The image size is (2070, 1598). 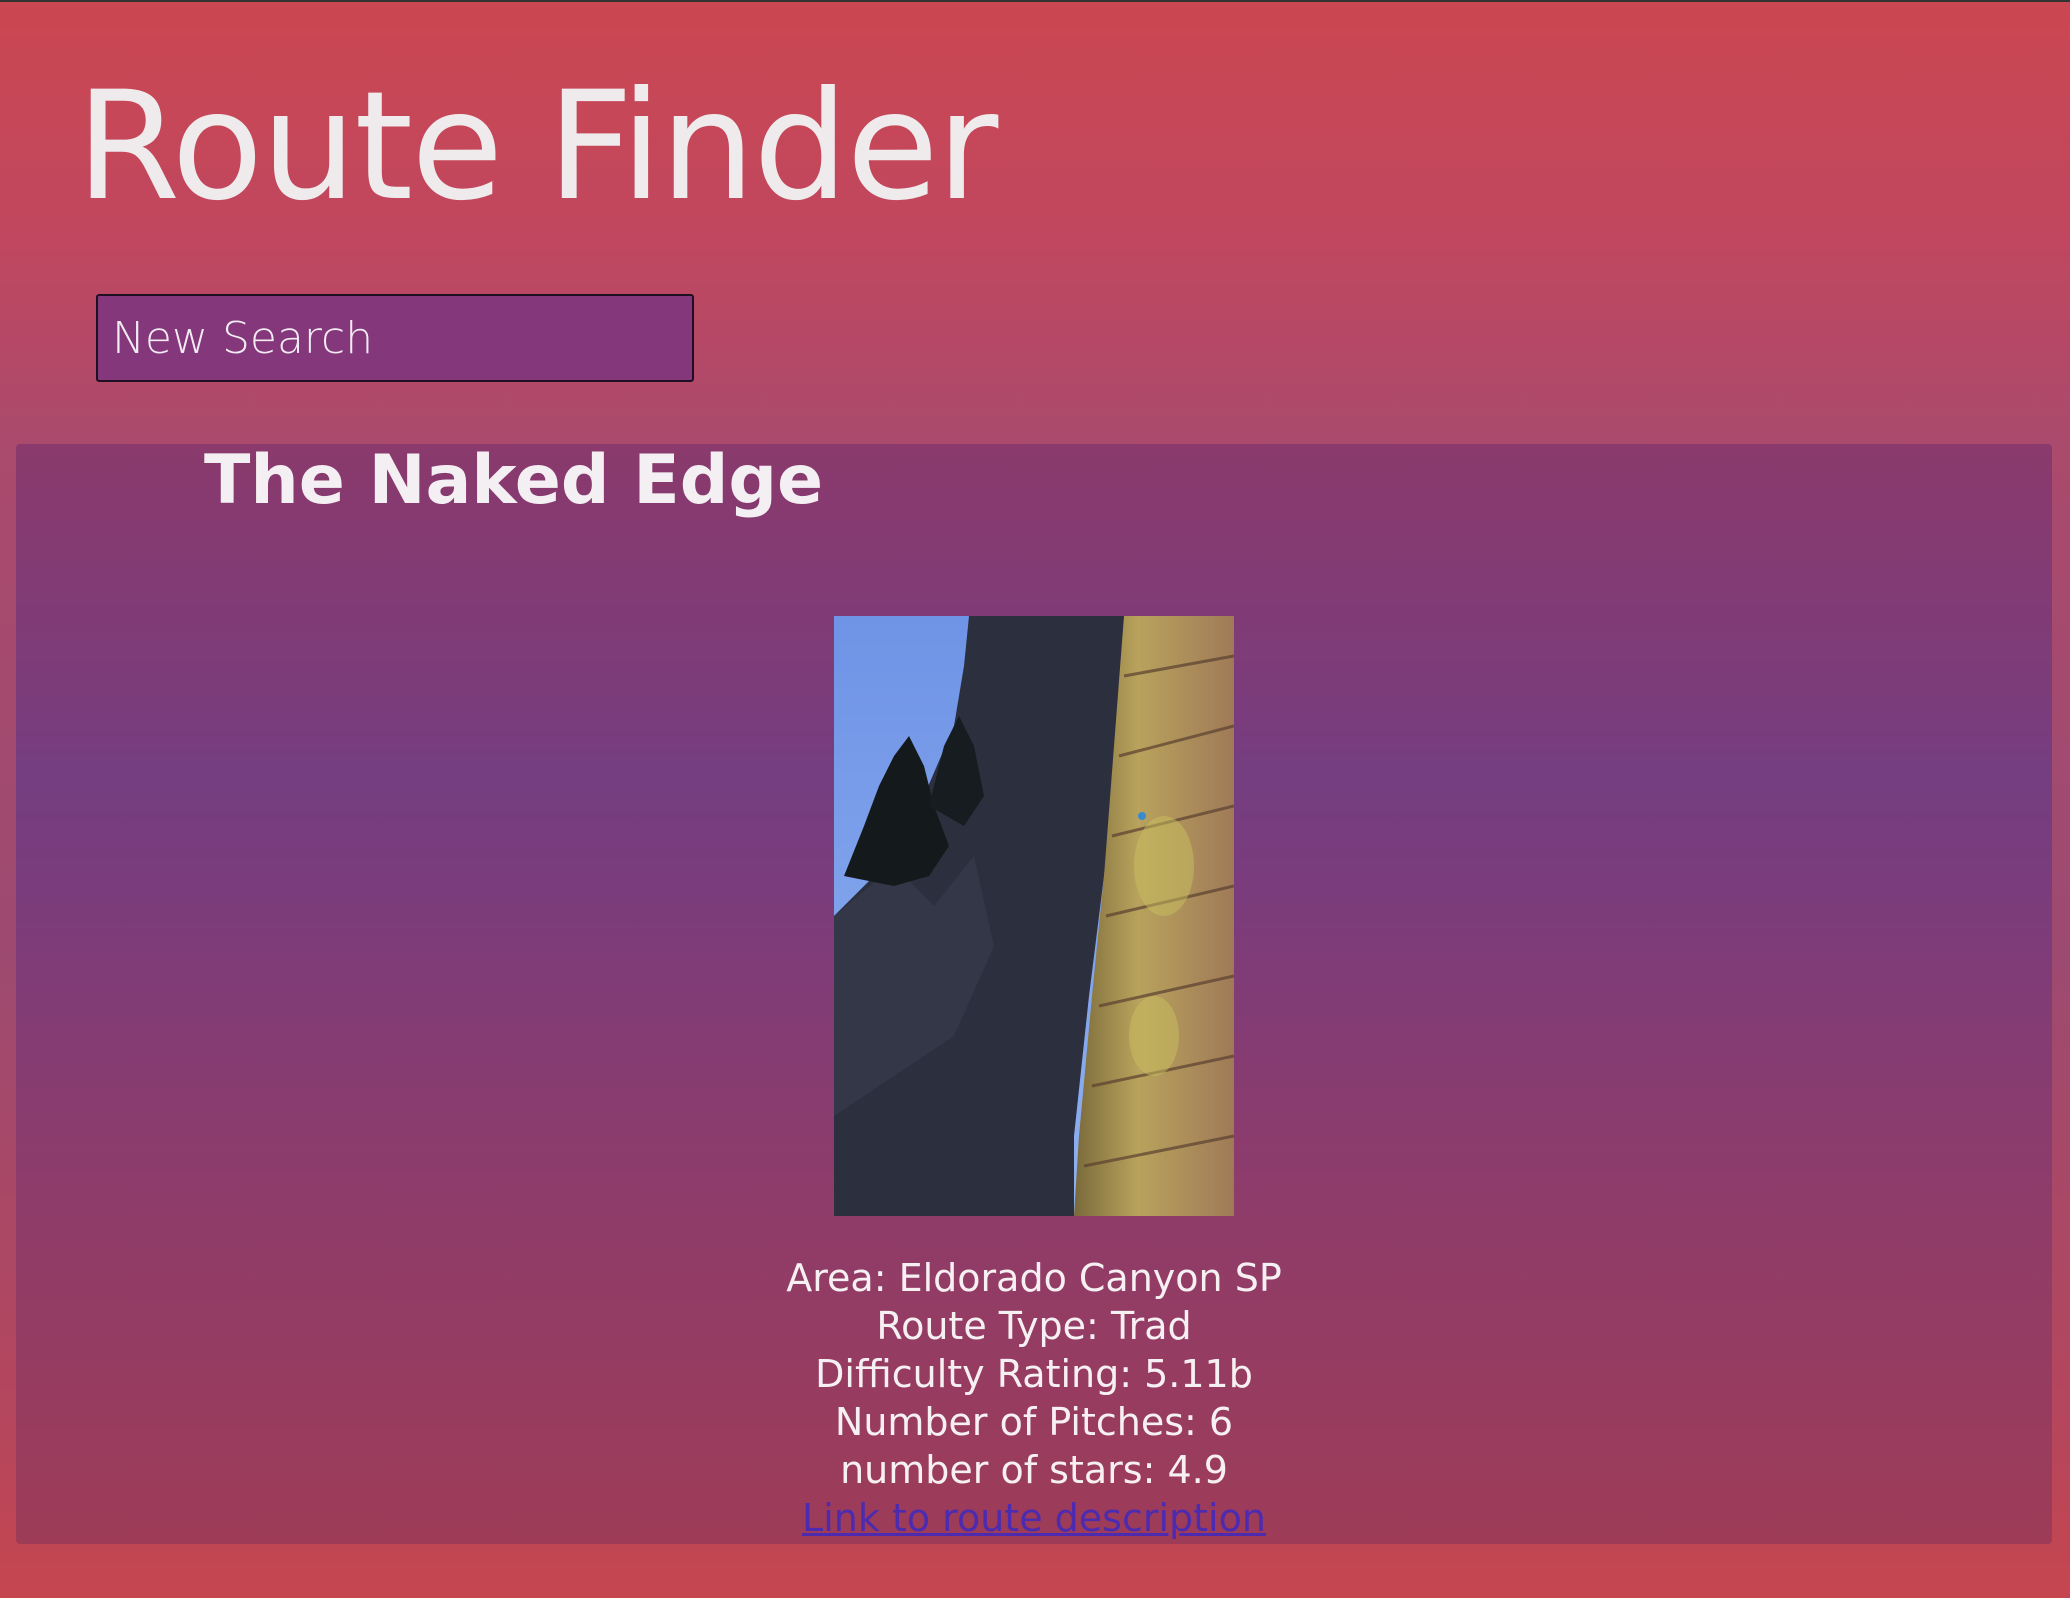 I want to click on route-area: Area: Eldorado Canyon SP, so click(x=1034, y=1278).